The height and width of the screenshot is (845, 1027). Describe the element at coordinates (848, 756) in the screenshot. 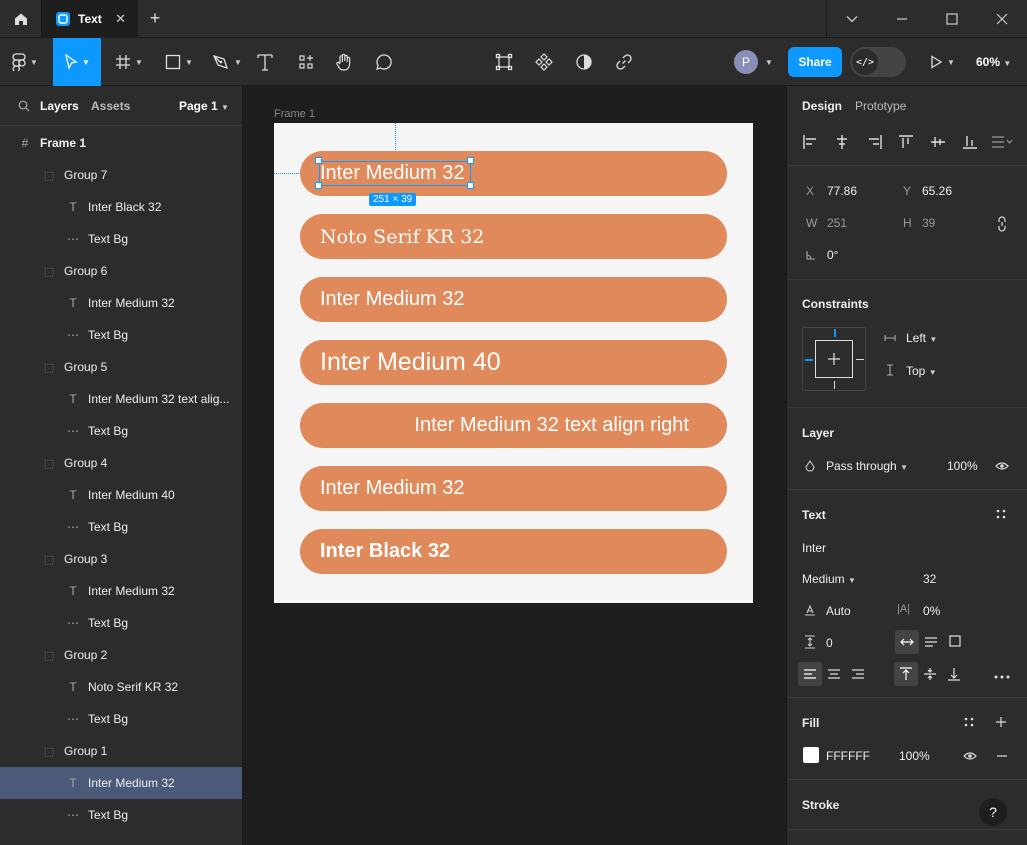

I see `fill-hex-input: FFFFFF` at that location.